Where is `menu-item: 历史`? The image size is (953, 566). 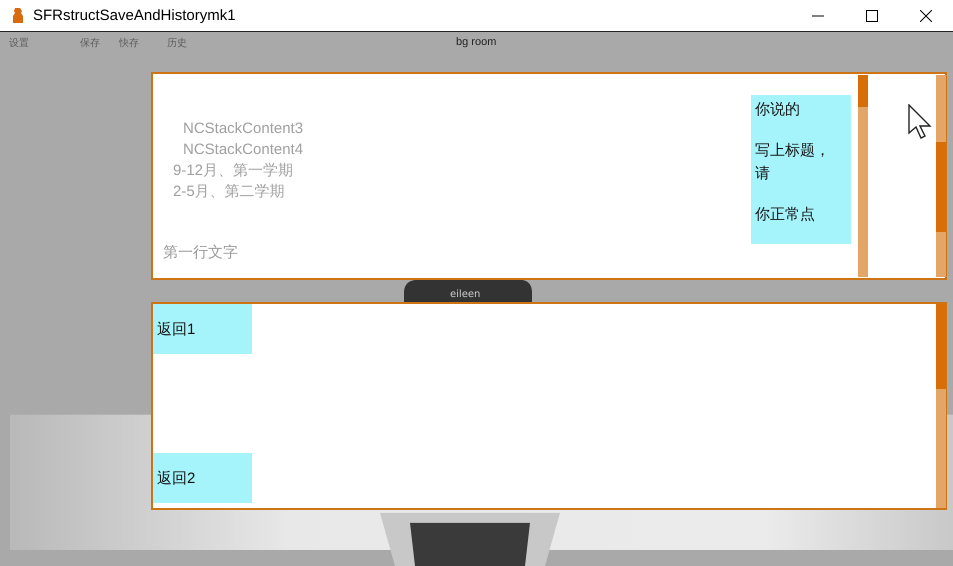
menu-item: 历史 is located at coordinates (177, 43).